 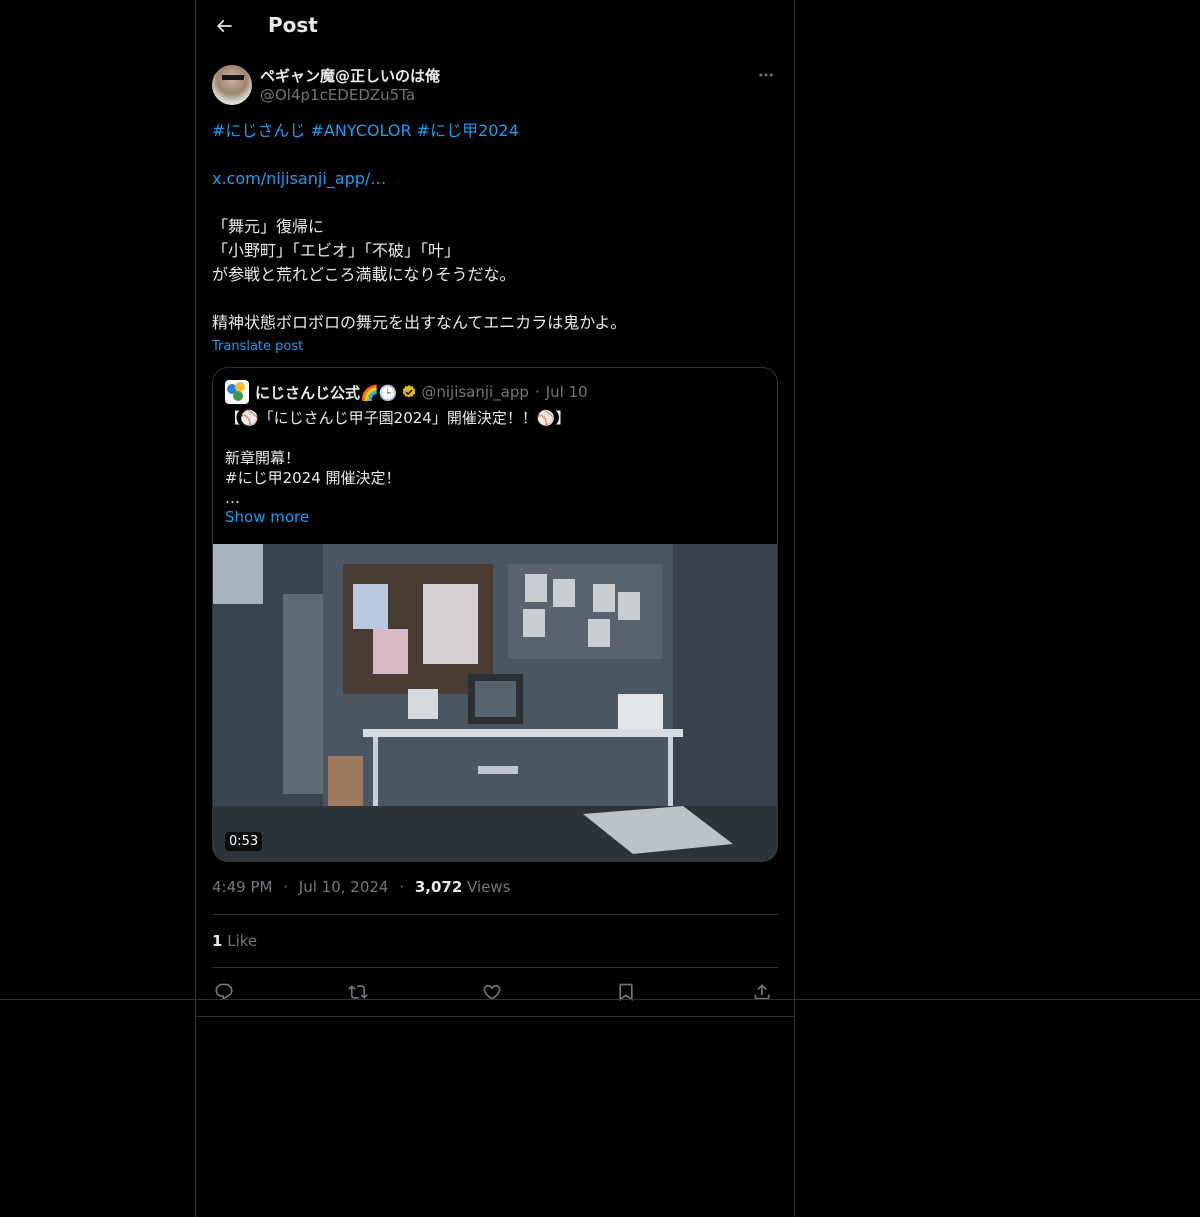 I want to click on like-button, so click(x=492, y=992).